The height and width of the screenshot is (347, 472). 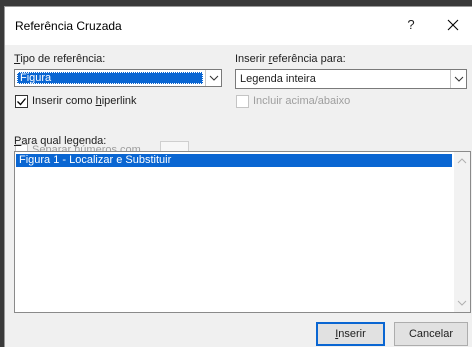 I want to click on caption-list-label: Para qual legenda:, so click(x=60, y=141).